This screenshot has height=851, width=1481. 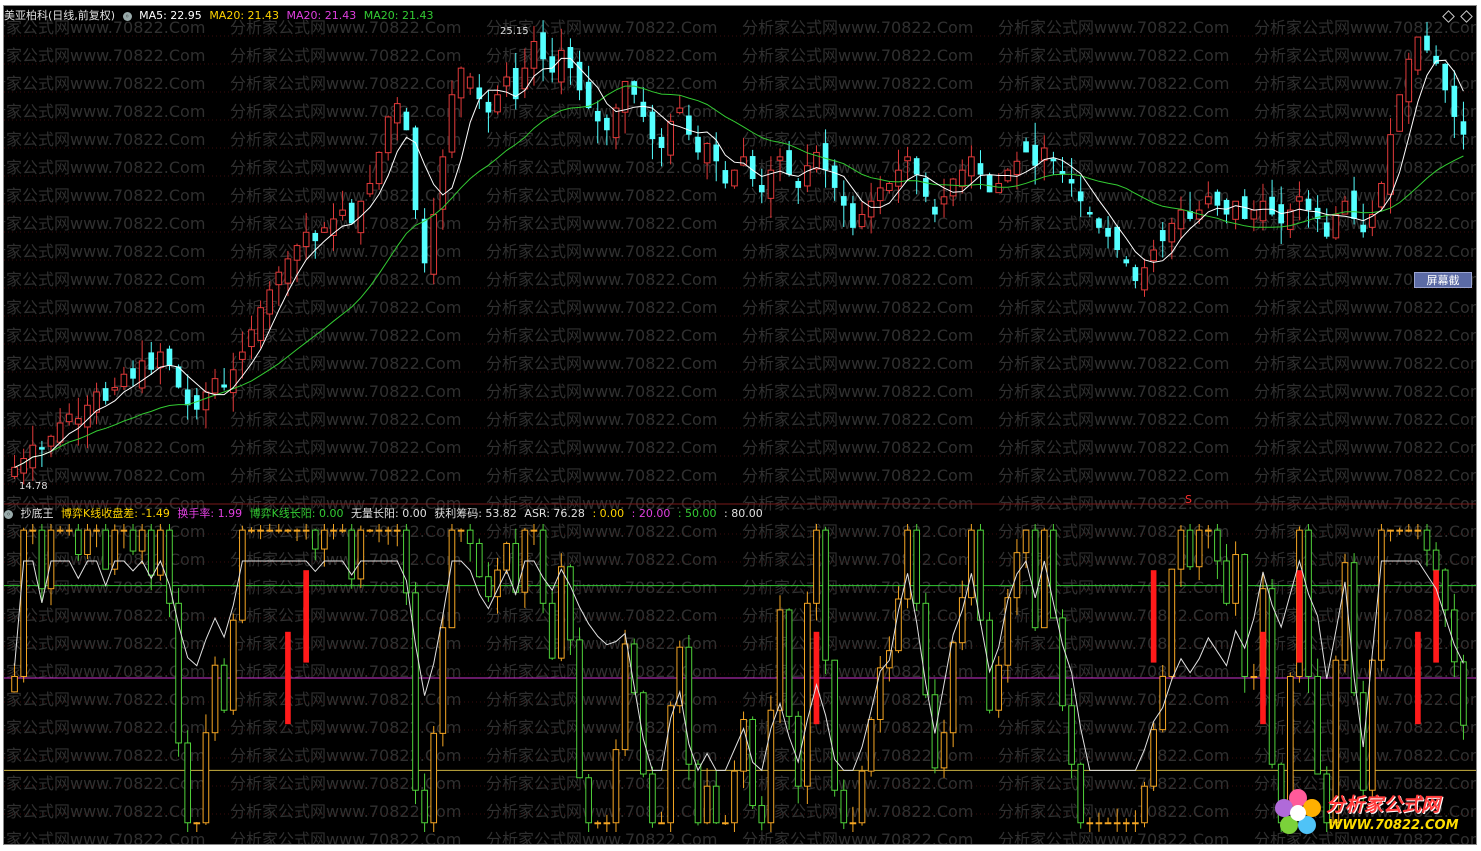 I want to click on indicator-v3: 博弈K线长阳: 0.00, so click(x=296, y=513).